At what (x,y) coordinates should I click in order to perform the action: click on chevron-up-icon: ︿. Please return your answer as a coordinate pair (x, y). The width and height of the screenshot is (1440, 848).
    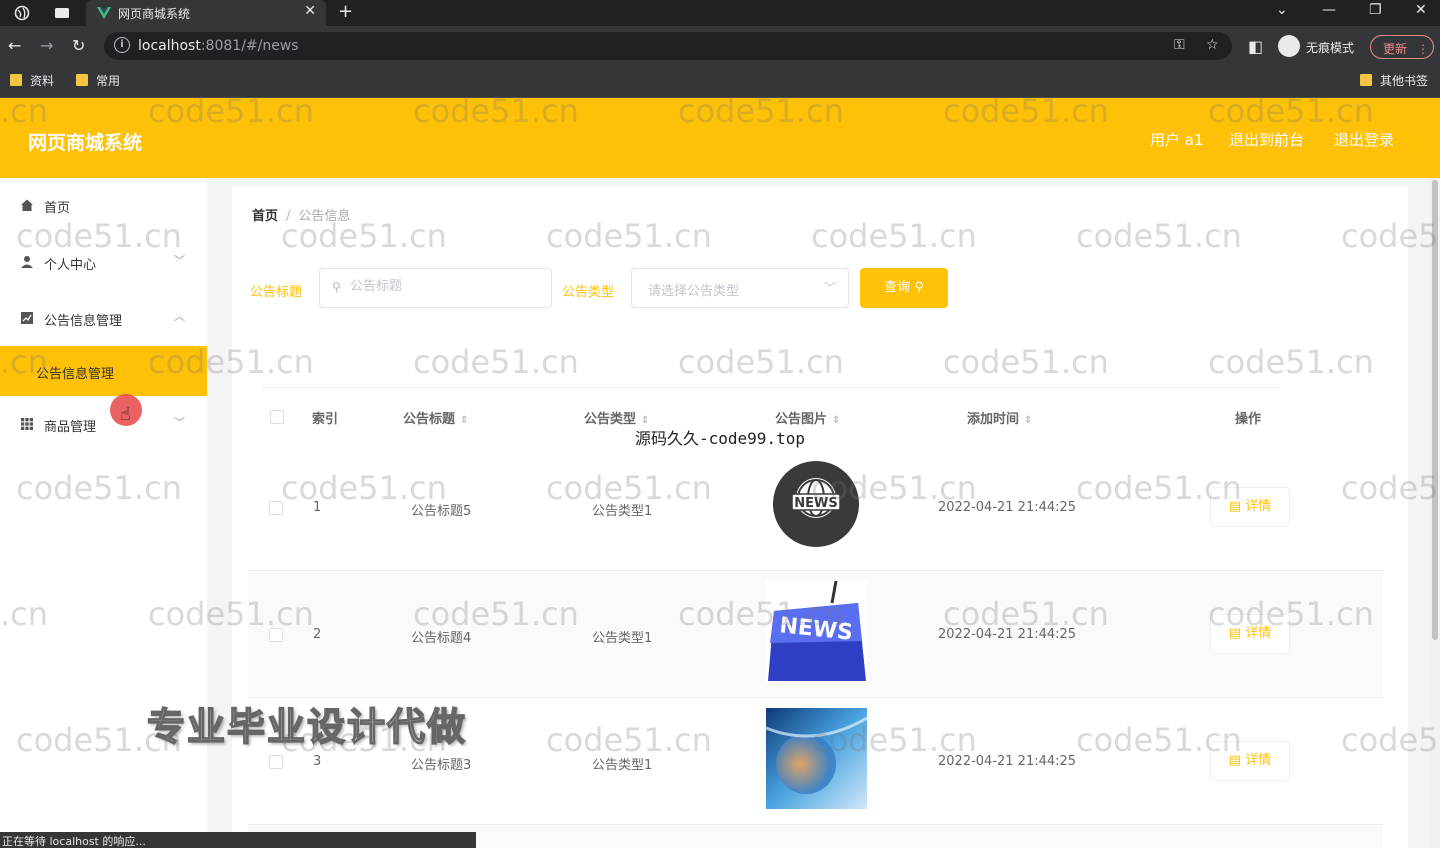
    Looking at the image, I should click on (179, 316).